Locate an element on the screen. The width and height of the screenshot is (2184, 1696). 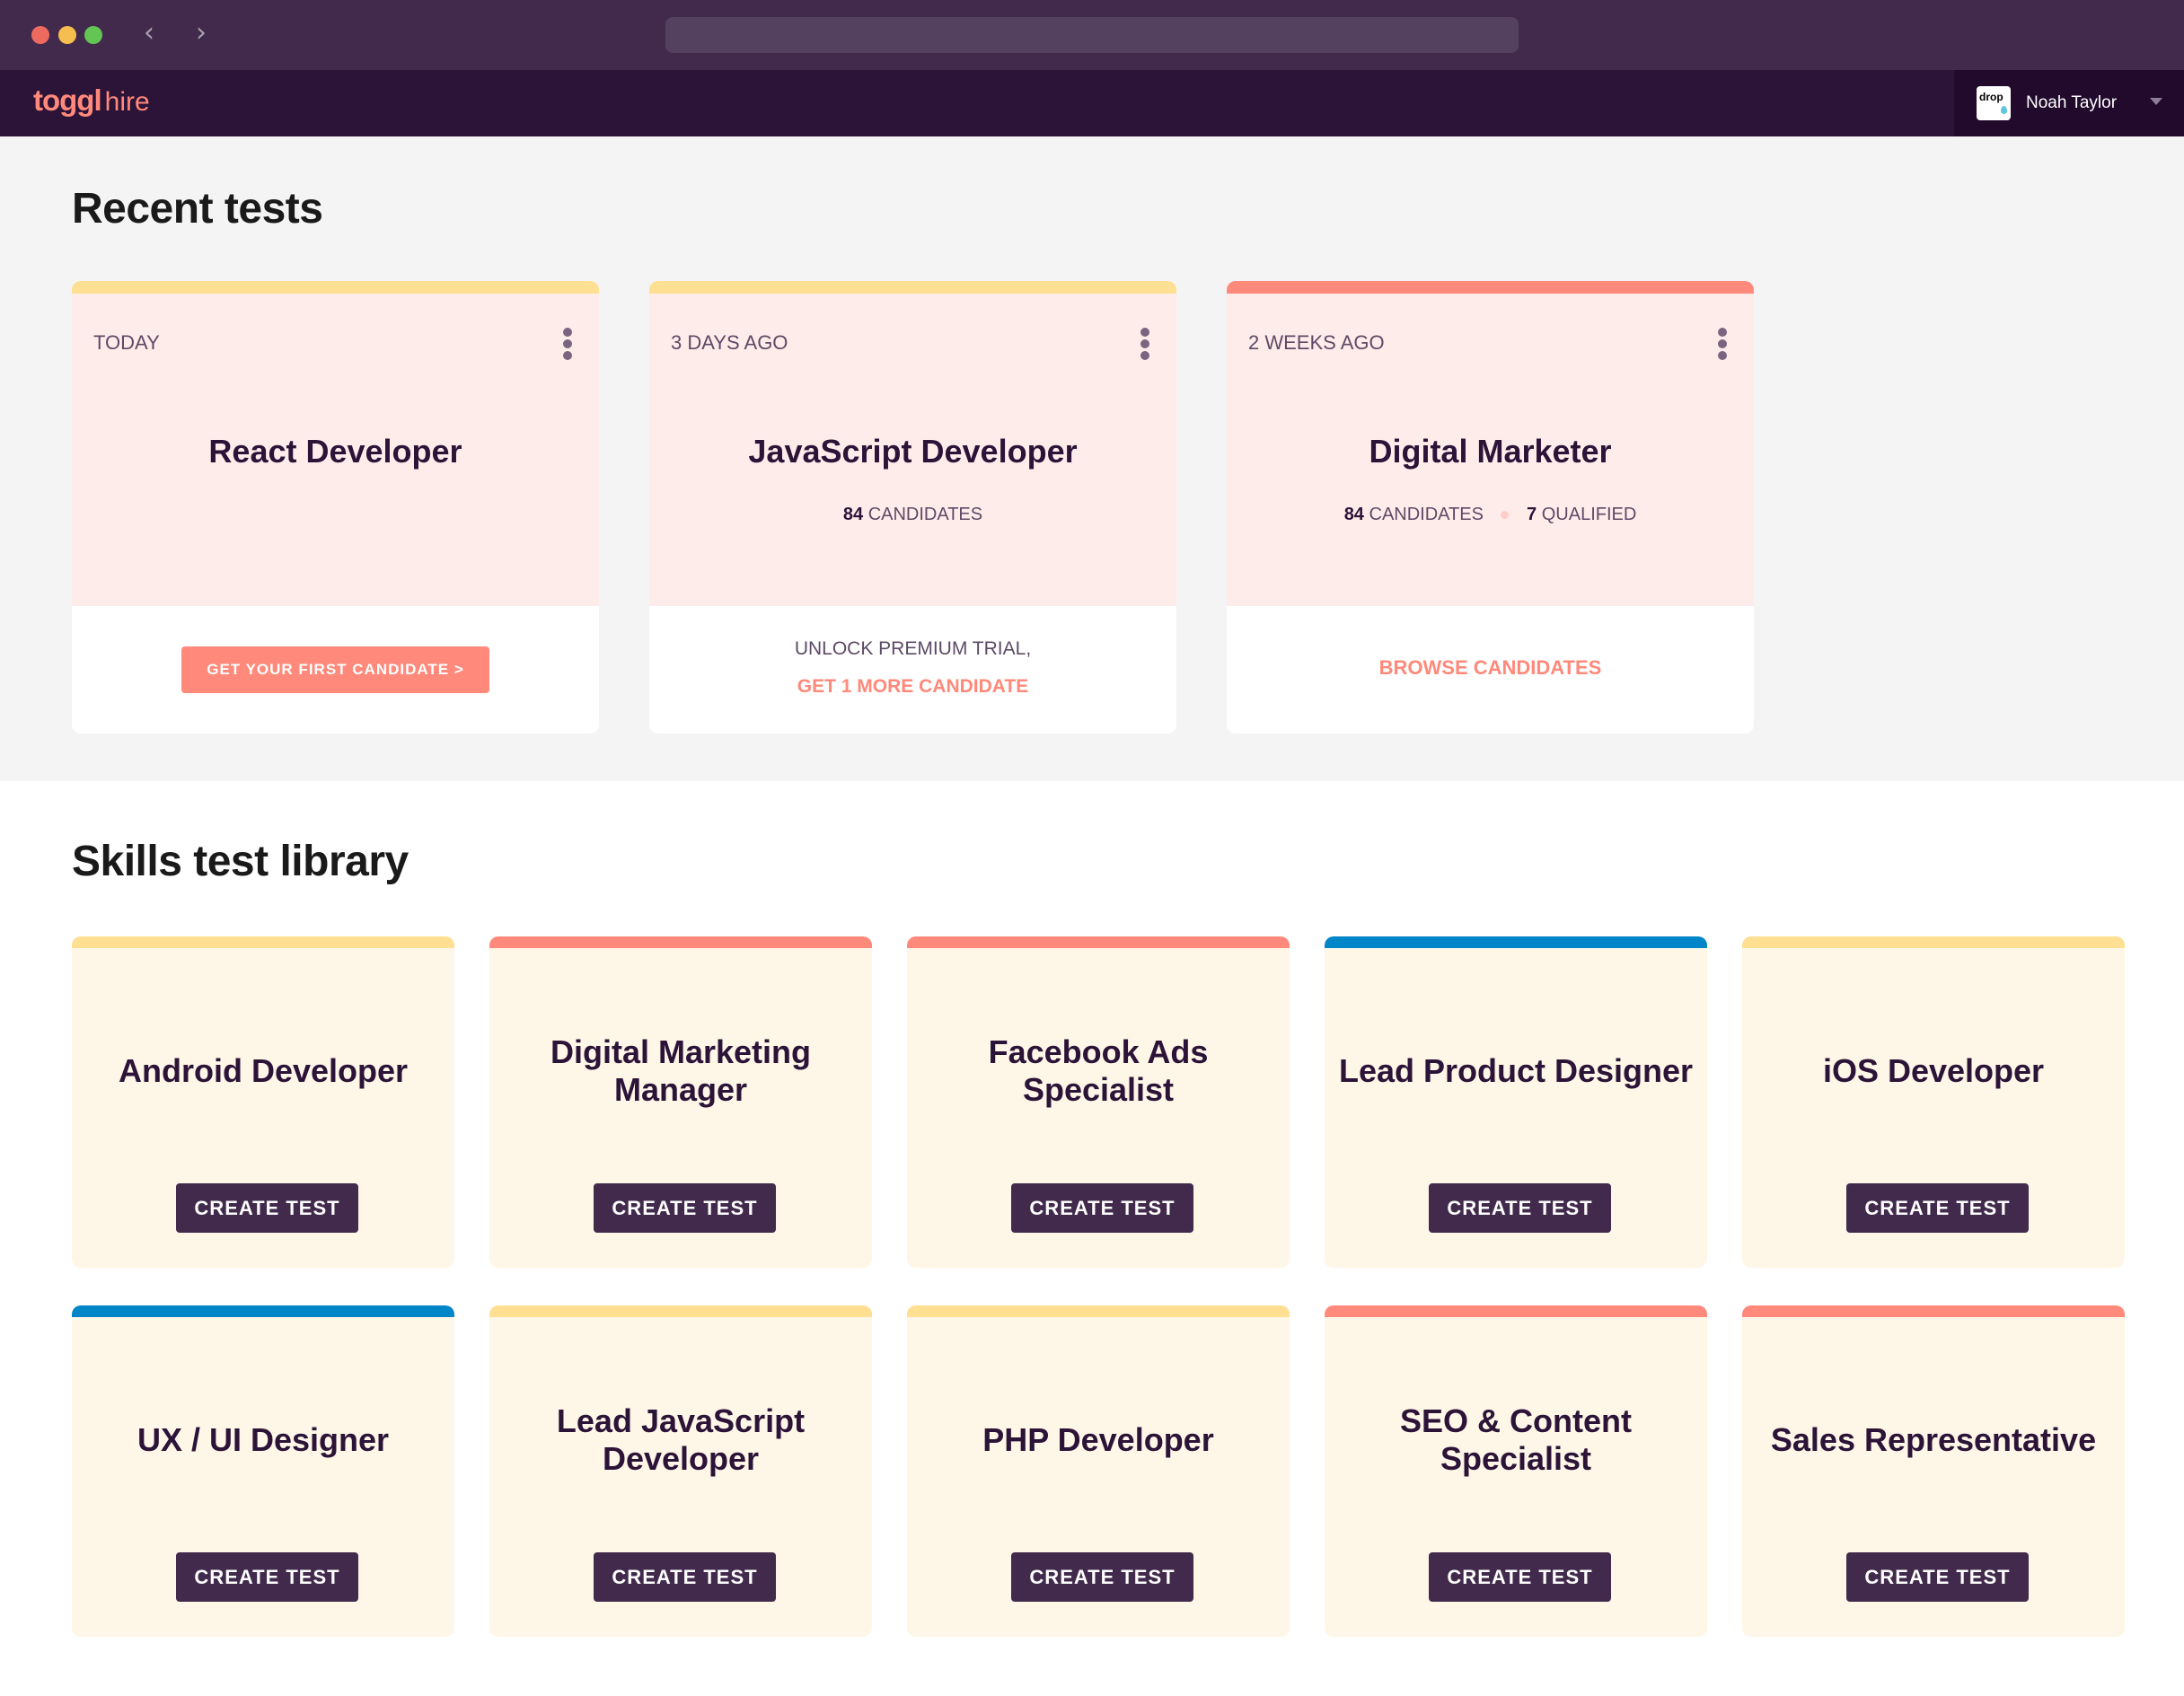
test-stats: 84 CANDIDATES is located at coordinates (912, 515).